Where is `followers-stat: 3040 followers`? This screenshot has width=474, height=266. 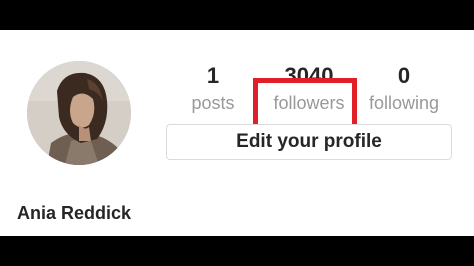
followers-stat: 3040 followers is located at coordinates (309, 87).